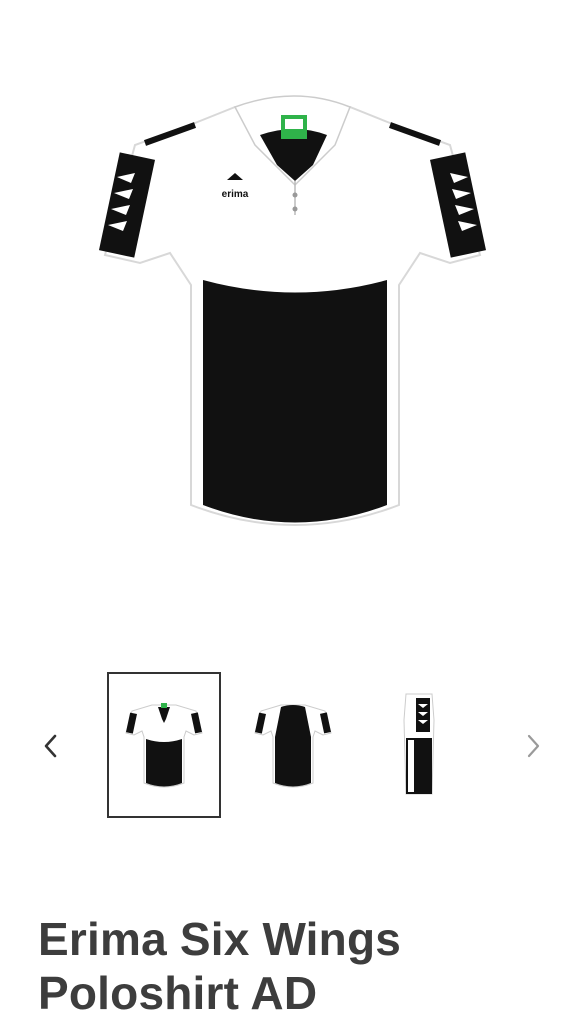  I want to click on thumbnail-back, so click(293, 745).